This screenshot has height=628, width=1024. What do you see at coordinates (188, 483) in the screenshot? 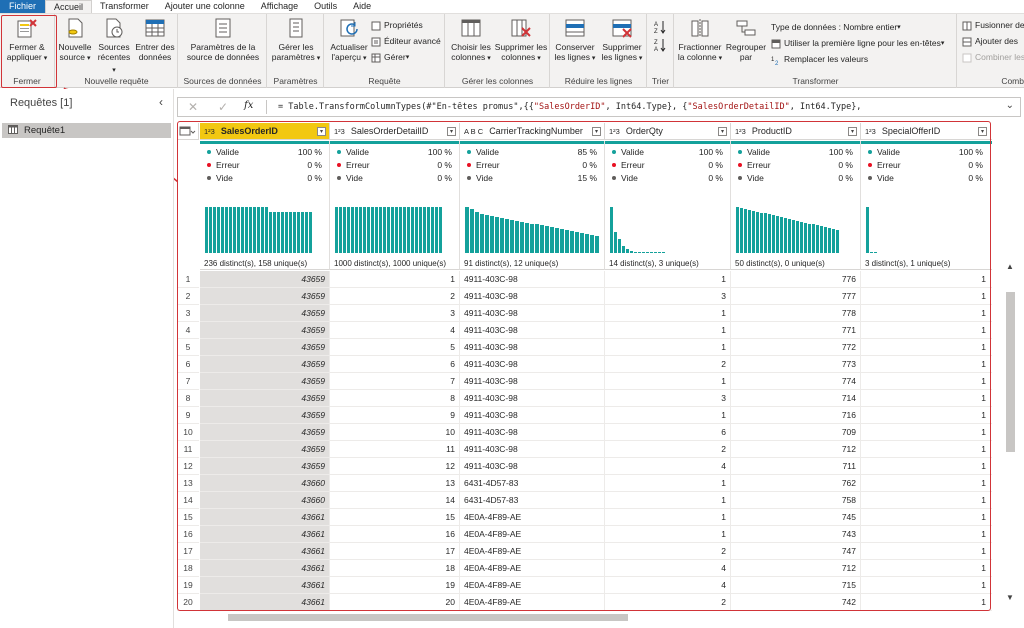
I see `row-number: 13` at bounding box center [188, 483].